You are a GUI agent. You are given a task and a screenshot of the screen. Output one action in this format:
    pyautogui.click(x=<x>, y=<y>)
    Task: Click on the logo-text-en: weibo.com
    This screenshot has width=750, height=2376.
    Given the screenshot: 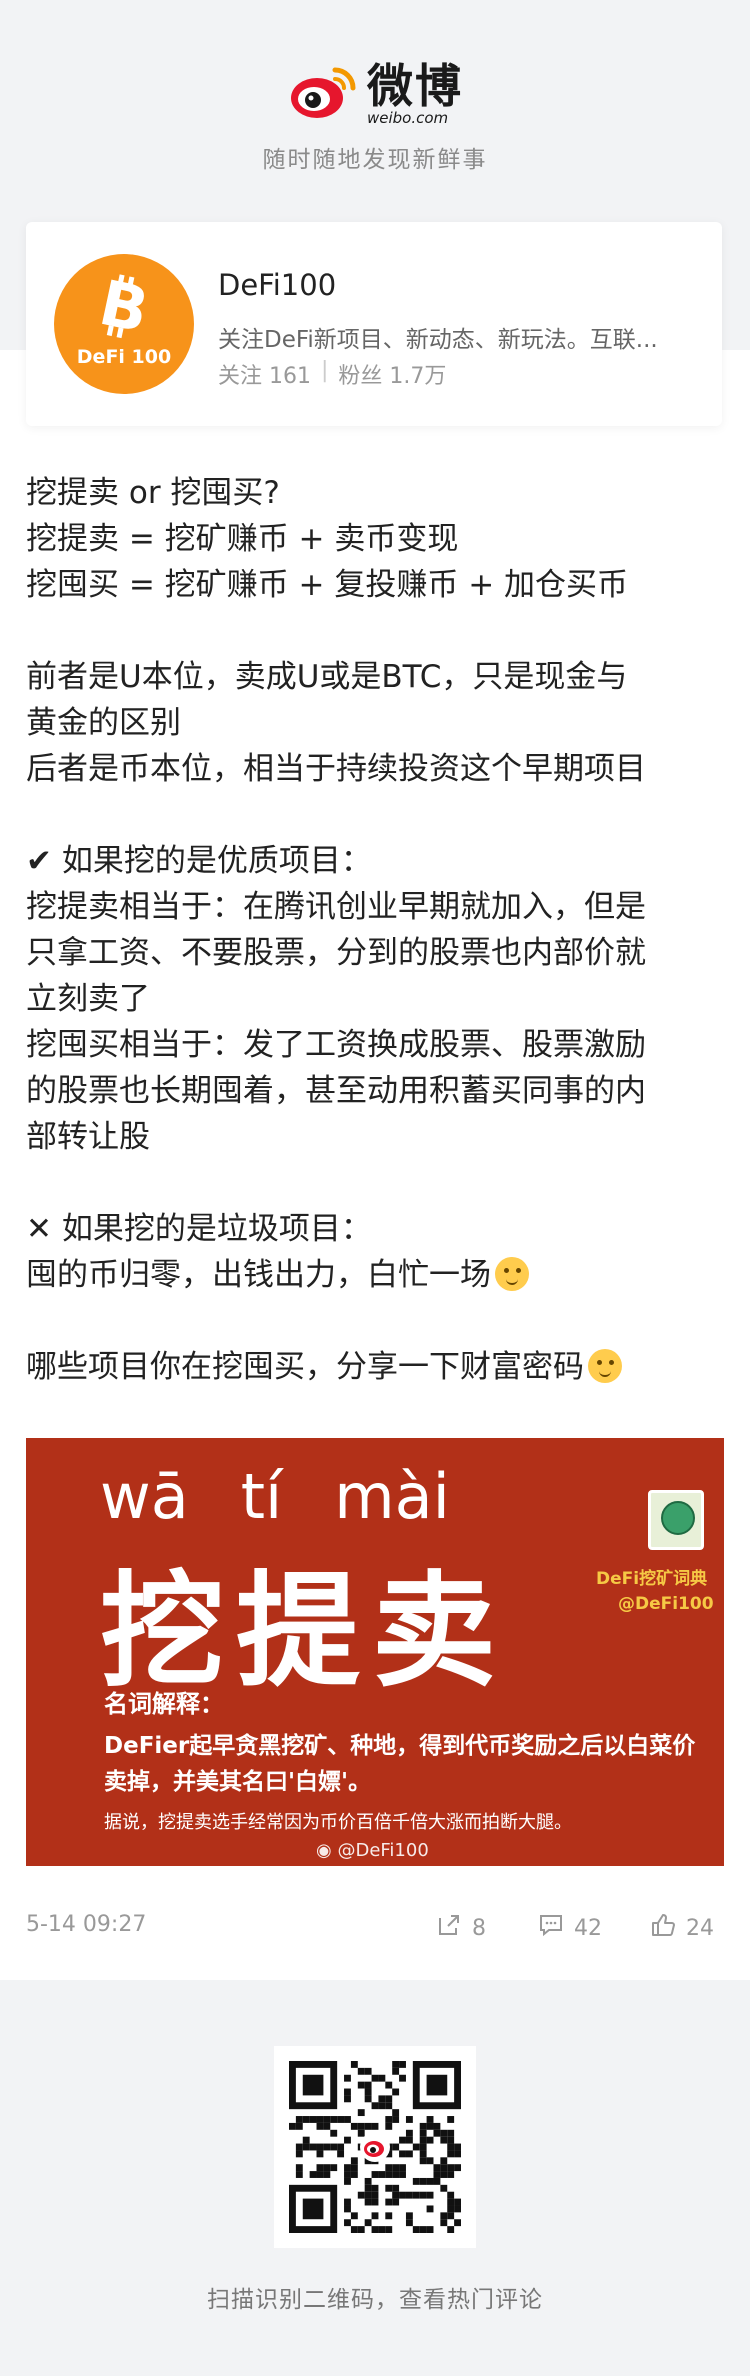 What is the action you would take?
    pyautogui.click(x=408, y=117)
    